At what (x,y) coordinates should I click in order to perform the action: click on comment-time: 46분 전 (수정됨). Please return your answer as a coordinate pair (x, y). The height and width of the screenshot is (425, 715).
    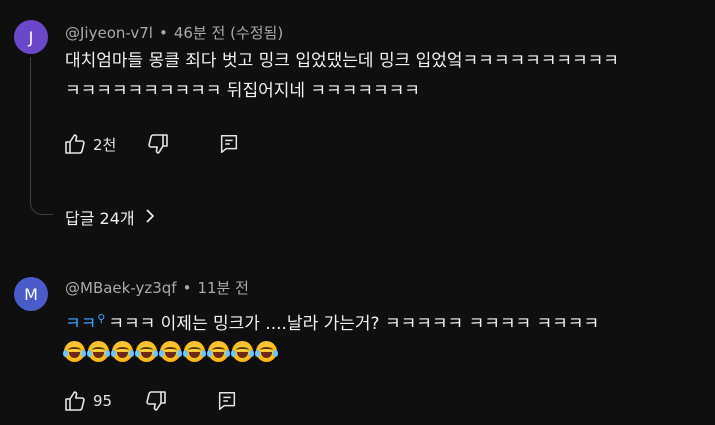
    Looking at the image, I should click on (228, 33).